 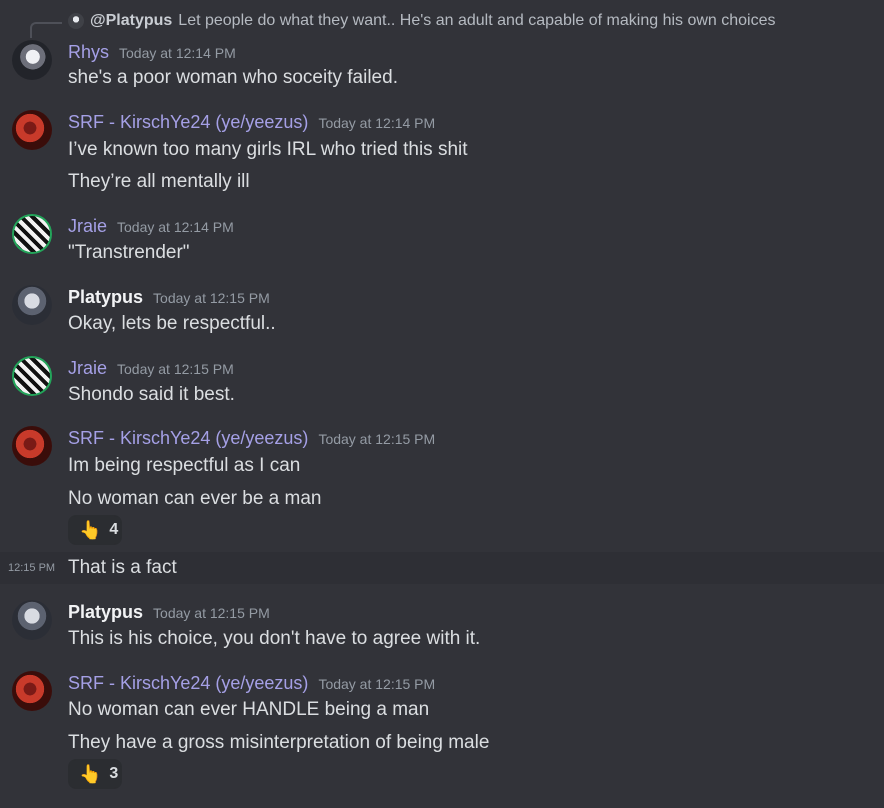 What do you see at coordinates (122, 567) in the screenshot?
I see `message-text: That is a fact` at bounding box center [122, 567].